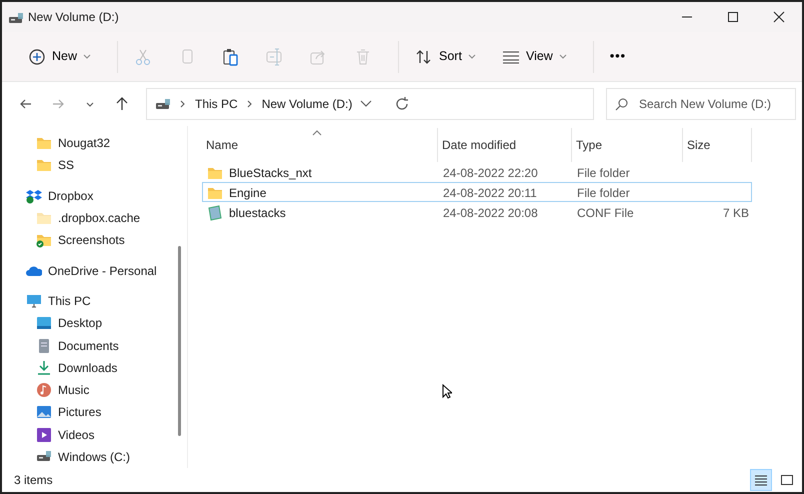  I want to click on desktop-icon, so click(44, 323).